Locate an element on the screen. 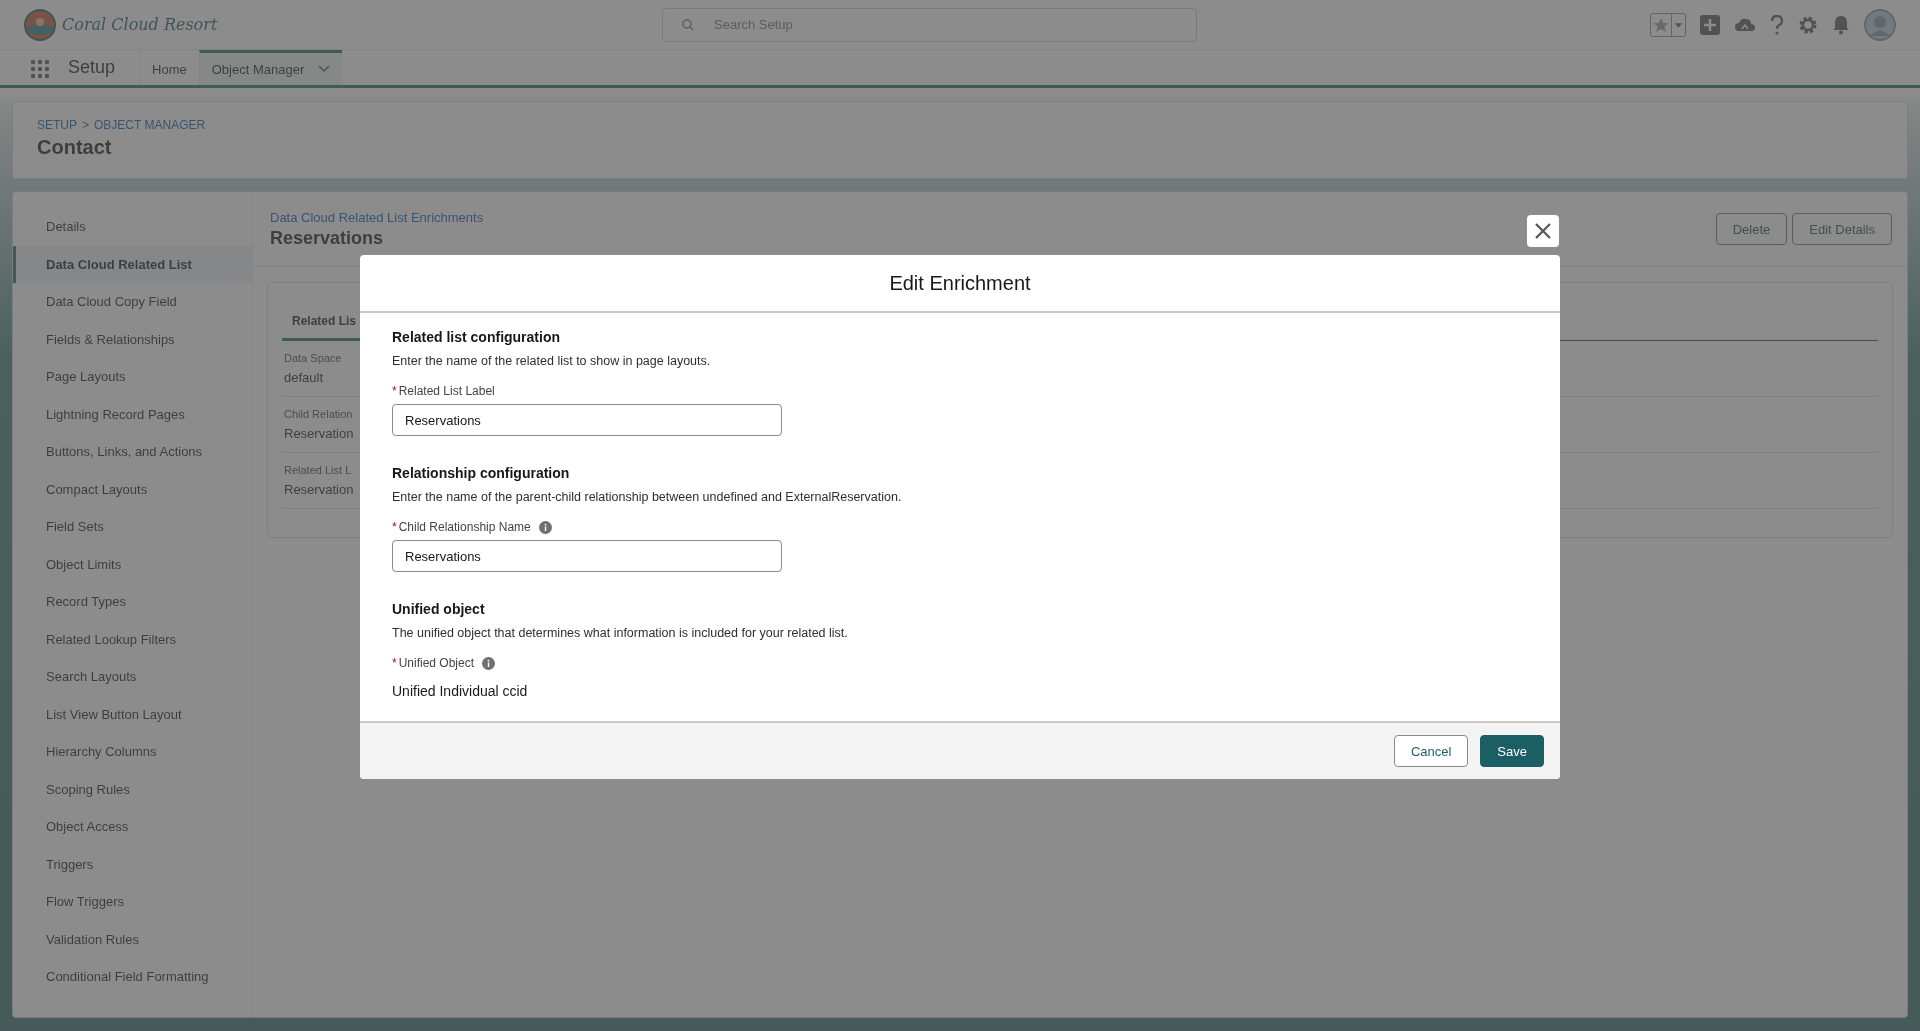 The width and height of the screenshot is (1920, 1031). nav-tab: Object Manager is located at coordinates (270, 67).